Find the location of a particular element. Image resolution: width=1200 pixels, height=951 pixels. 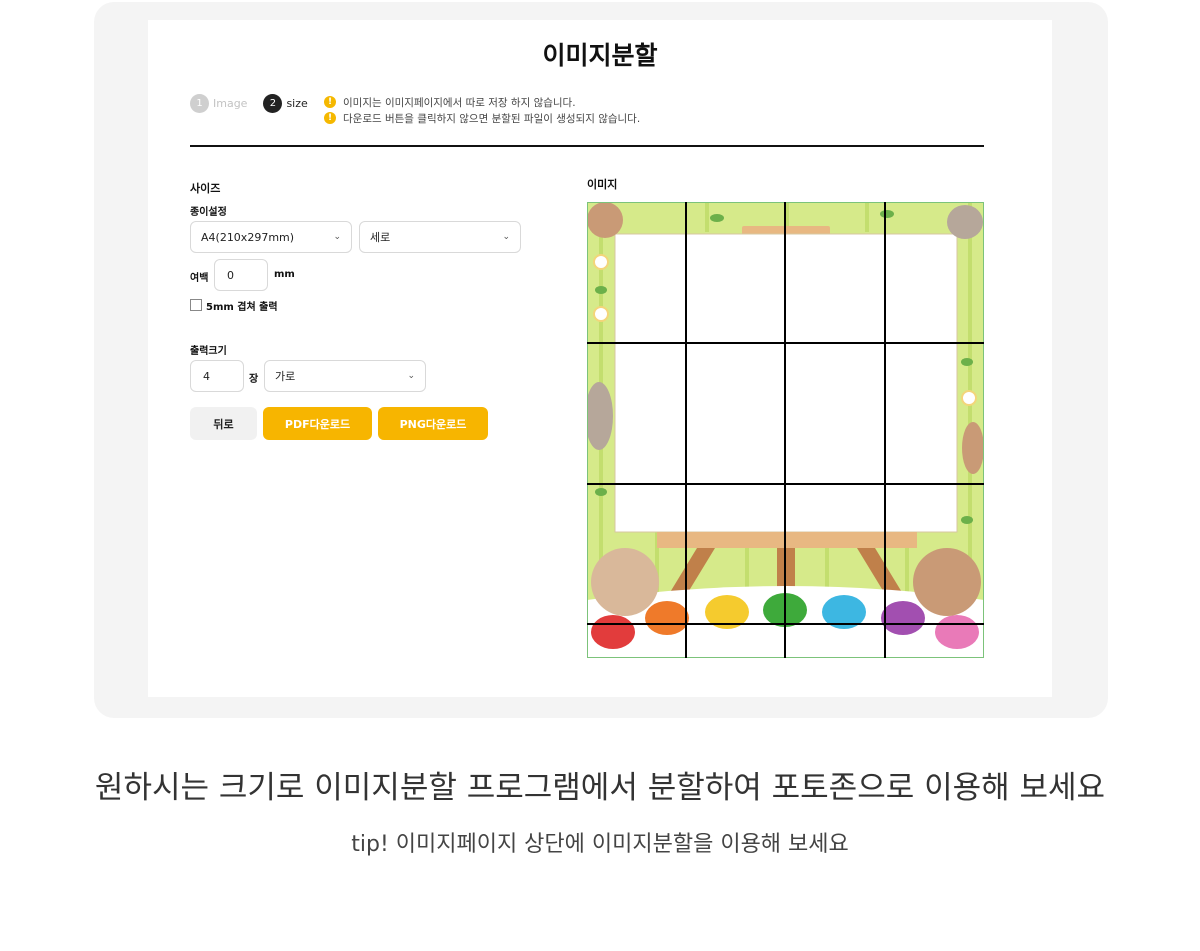

back-button: 뒤로 is located at coordinates (223, 423).